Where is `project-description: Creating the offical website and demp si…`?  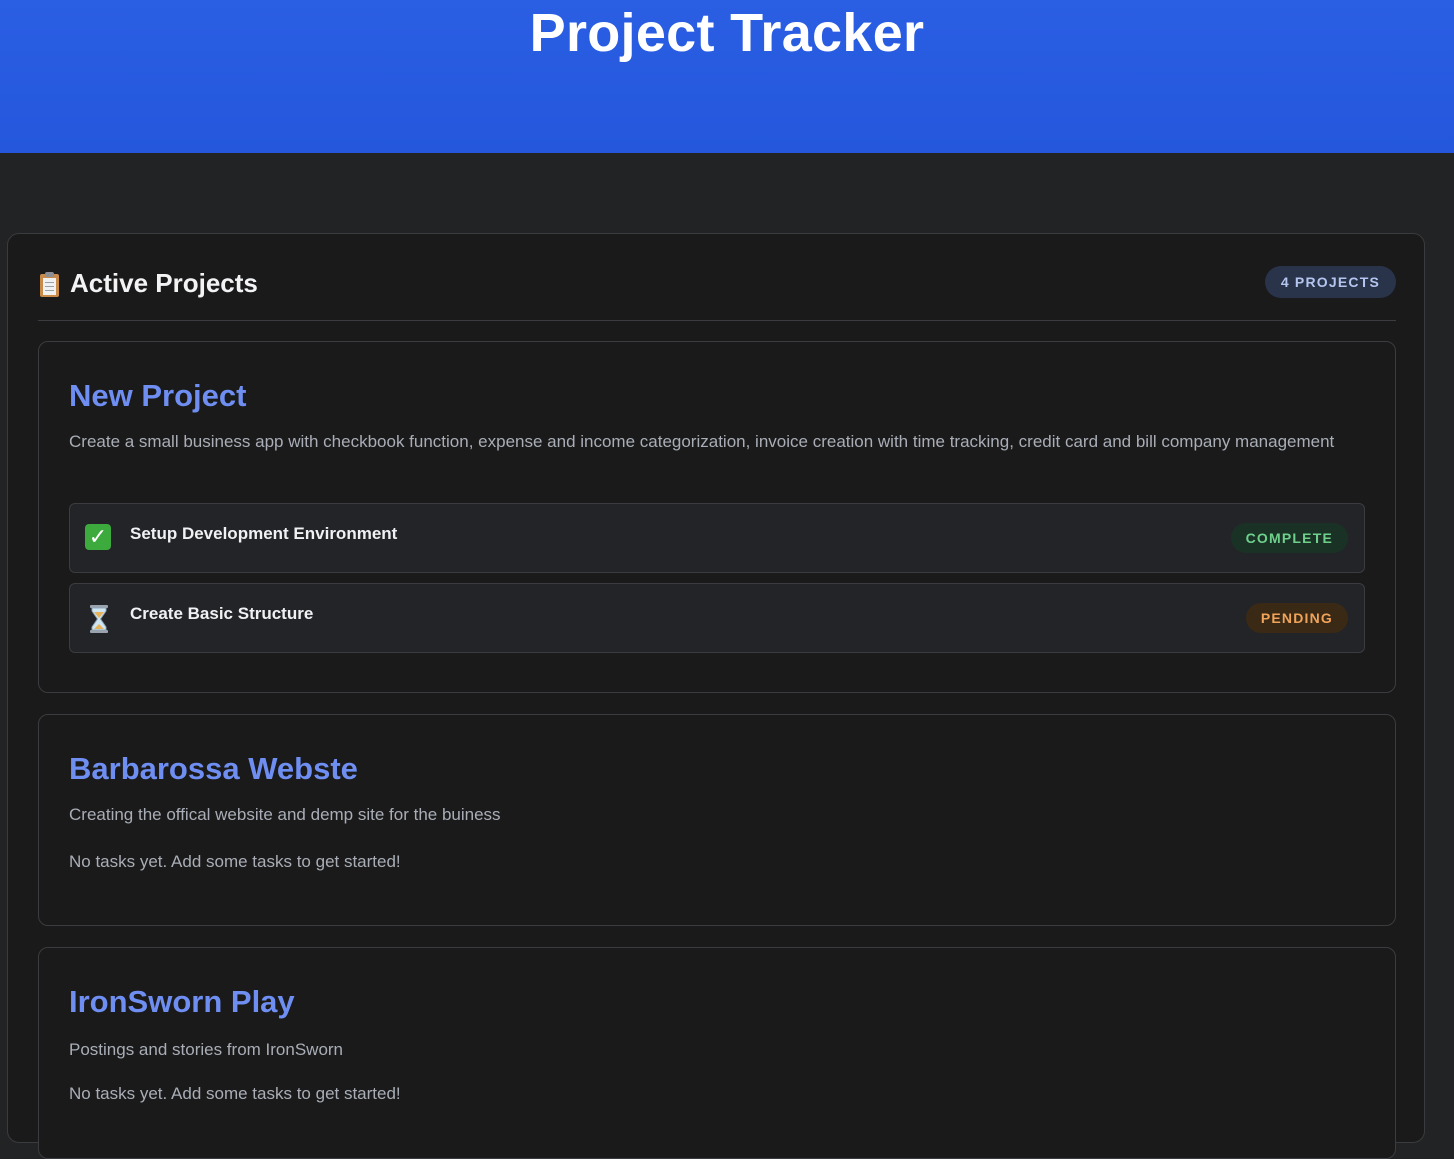
project-description: Creating the offical website and demp si… is located at coordinates (285, 814).